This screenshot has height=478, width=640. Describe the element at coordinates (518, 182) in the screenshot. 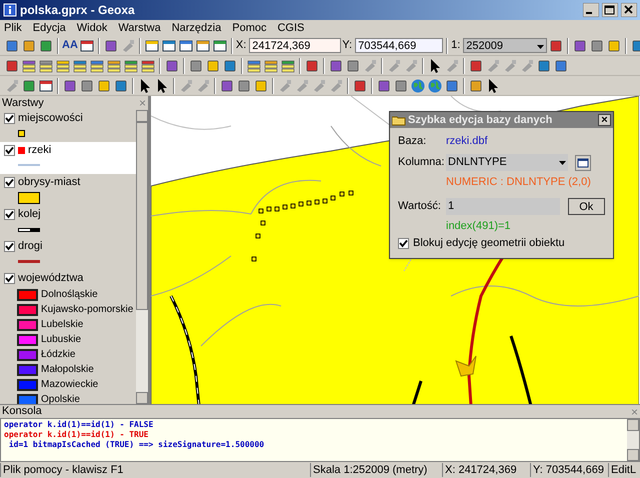

I see `column-type-text: NUMERIC : DNLNTYPE (2,0)` at that location.